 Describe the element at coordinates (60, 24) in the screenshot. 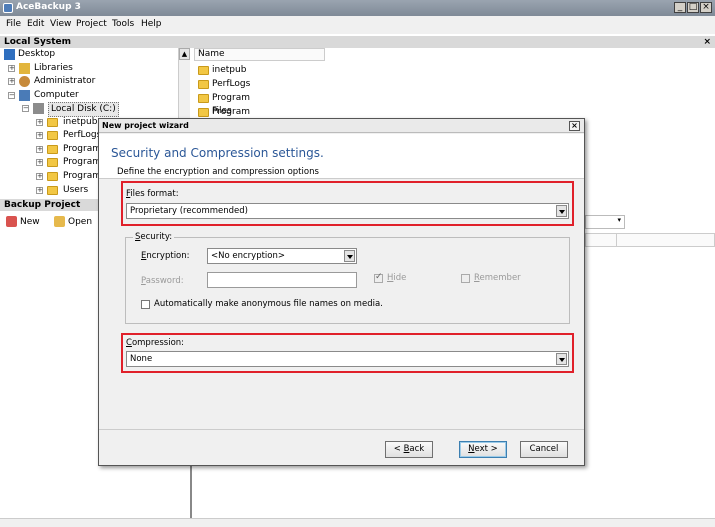

I see `menu-view: View` at that location.